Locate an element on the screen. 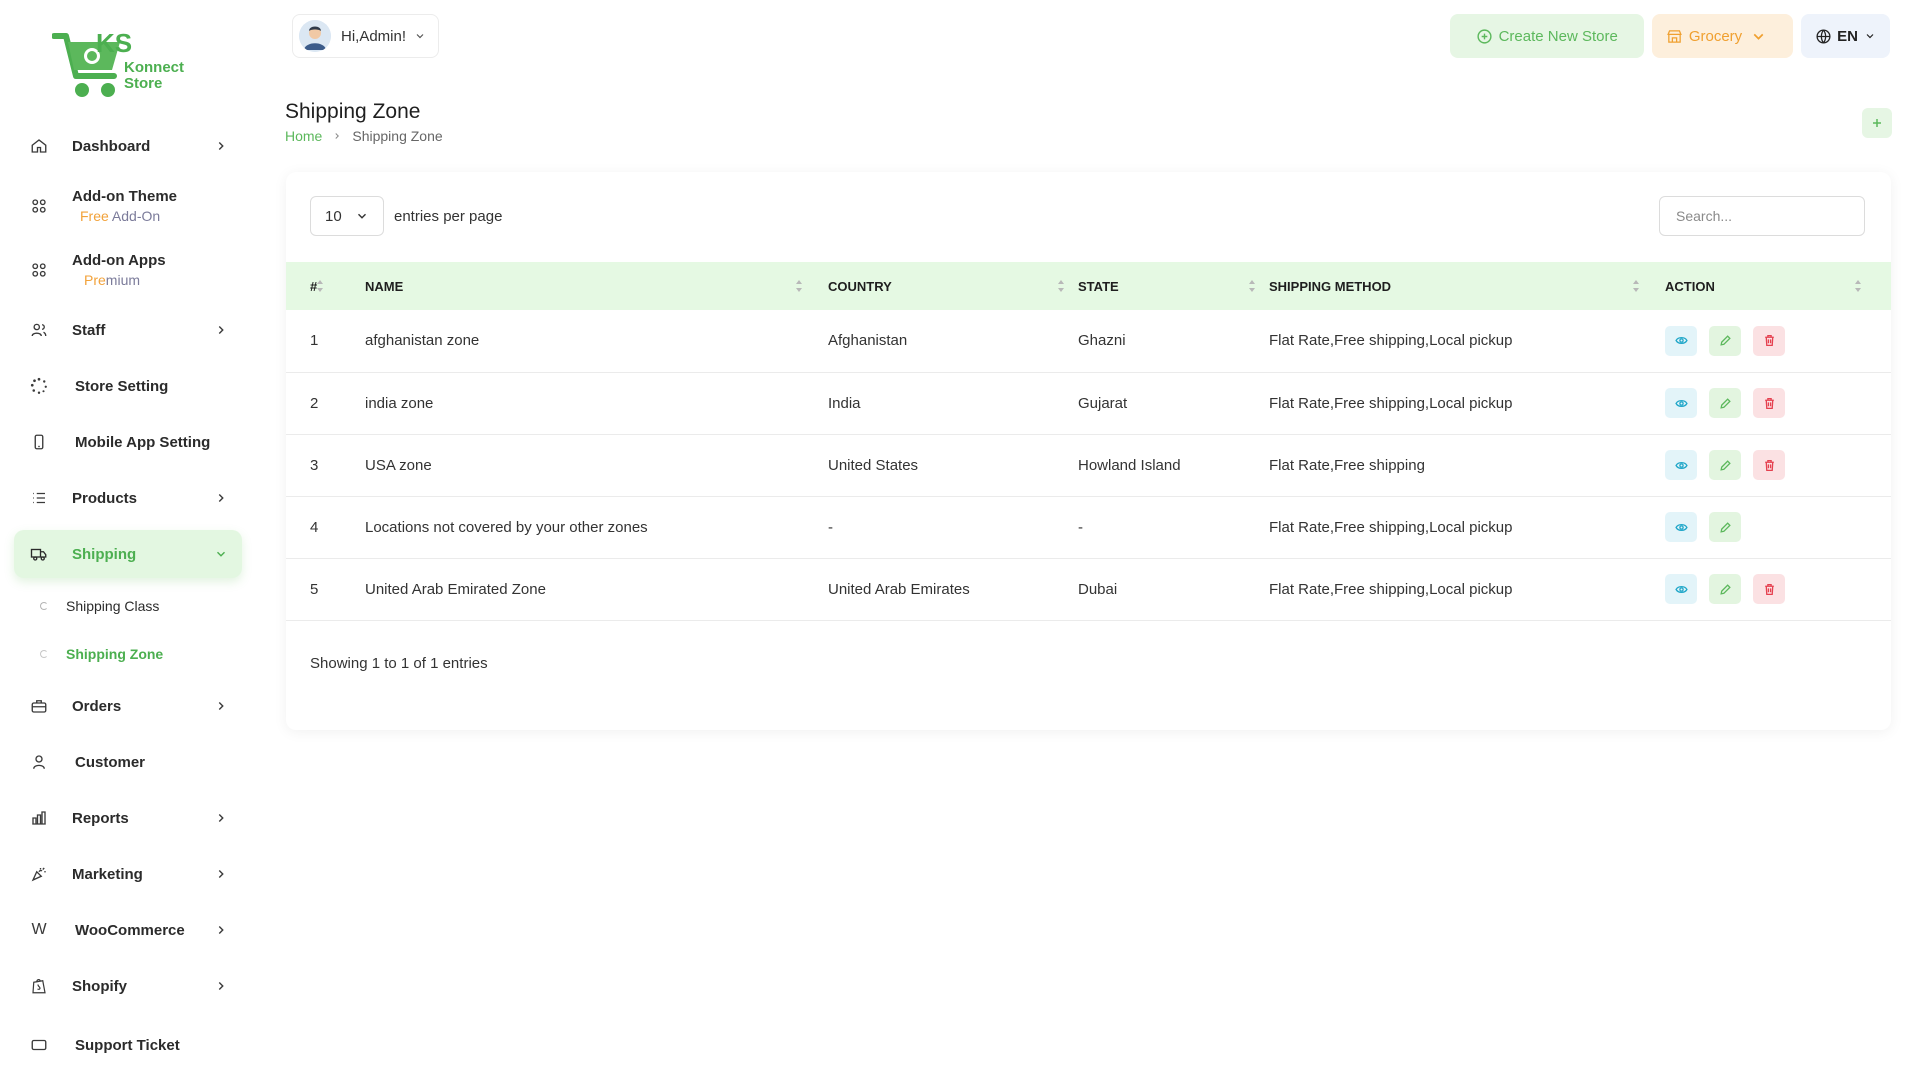 The image size is (1920, 1080). list-icon is located at coordinates (39, 498).